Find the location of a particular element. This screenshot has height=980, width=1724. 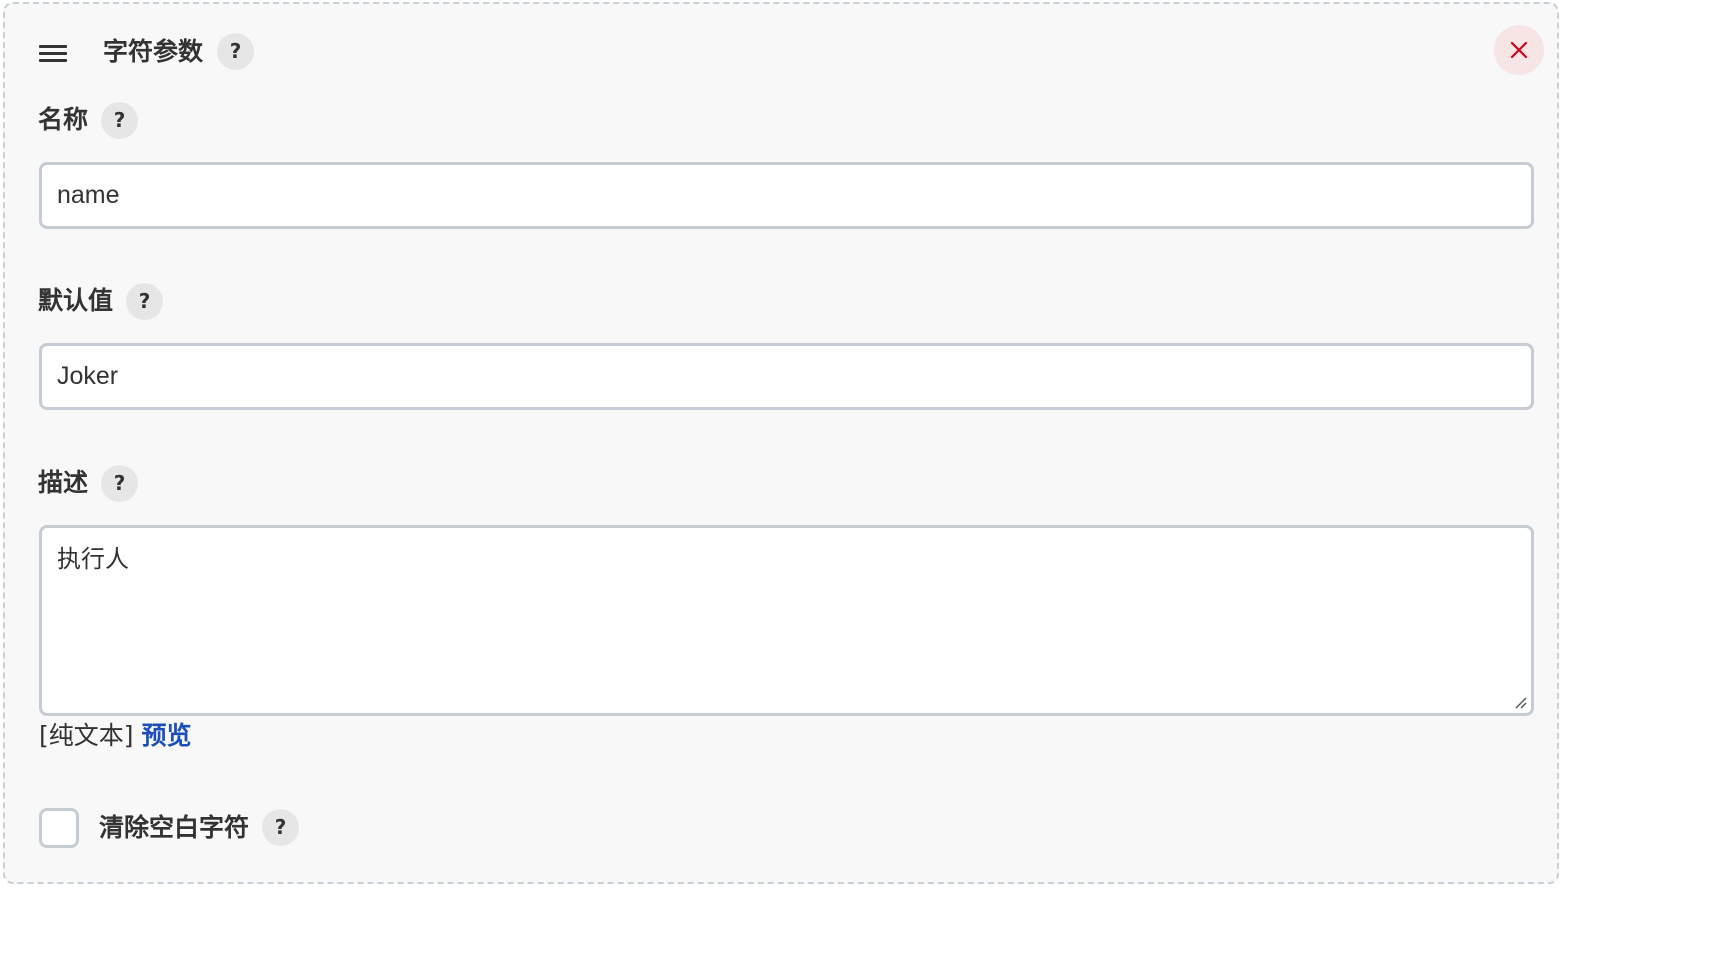

description-help-icon: ? is located at coordinates (119, 483).